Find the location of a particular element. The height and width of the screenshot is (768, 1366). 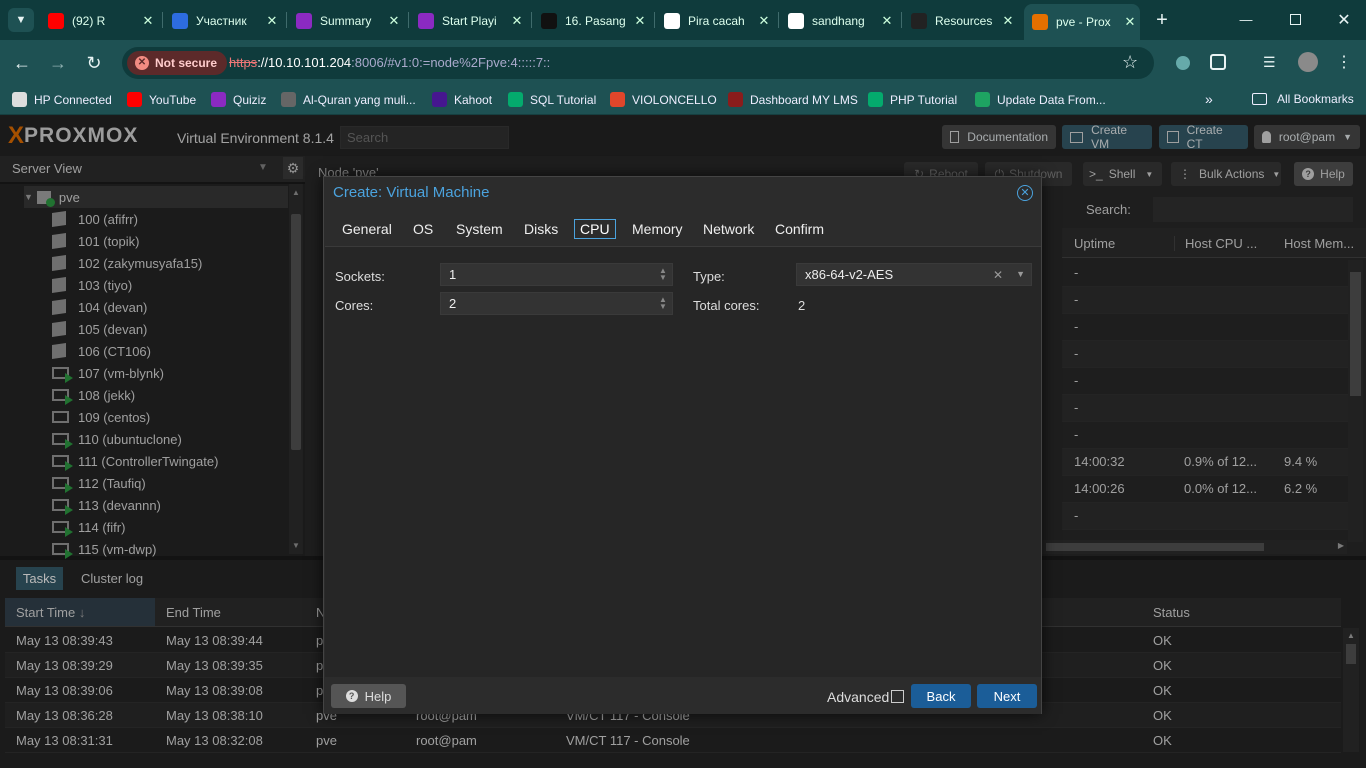

tab-title: (92) R is located at coordinates (89, 20).